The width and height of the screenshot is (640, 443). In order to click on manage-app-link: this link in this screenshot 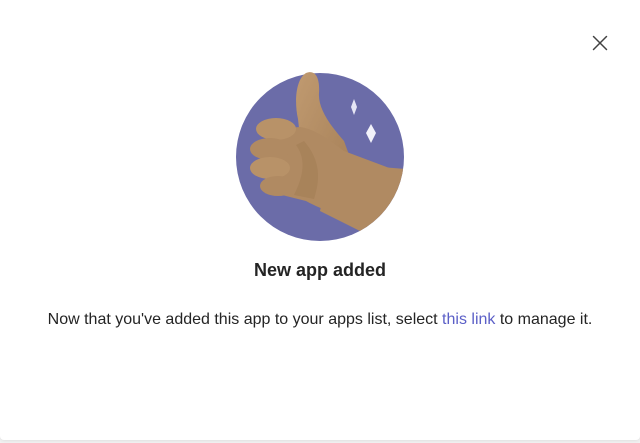, I will do `click(468, 319)`.